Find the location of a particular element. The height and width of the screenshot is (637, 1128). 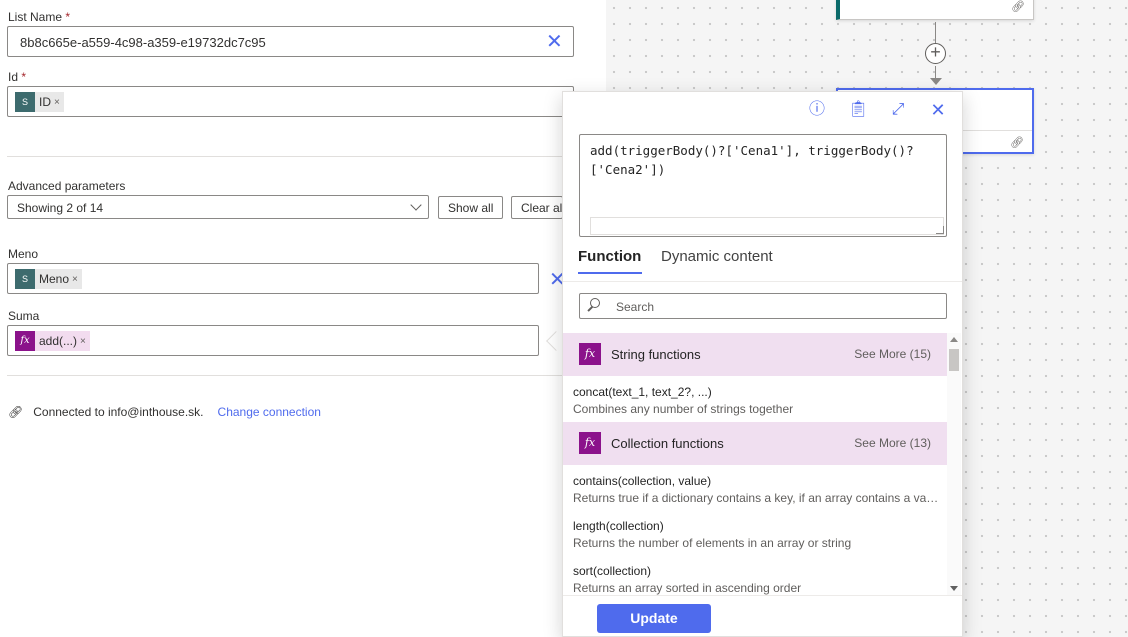

clear-icon: ✕ is located at coordinates (554, 42).